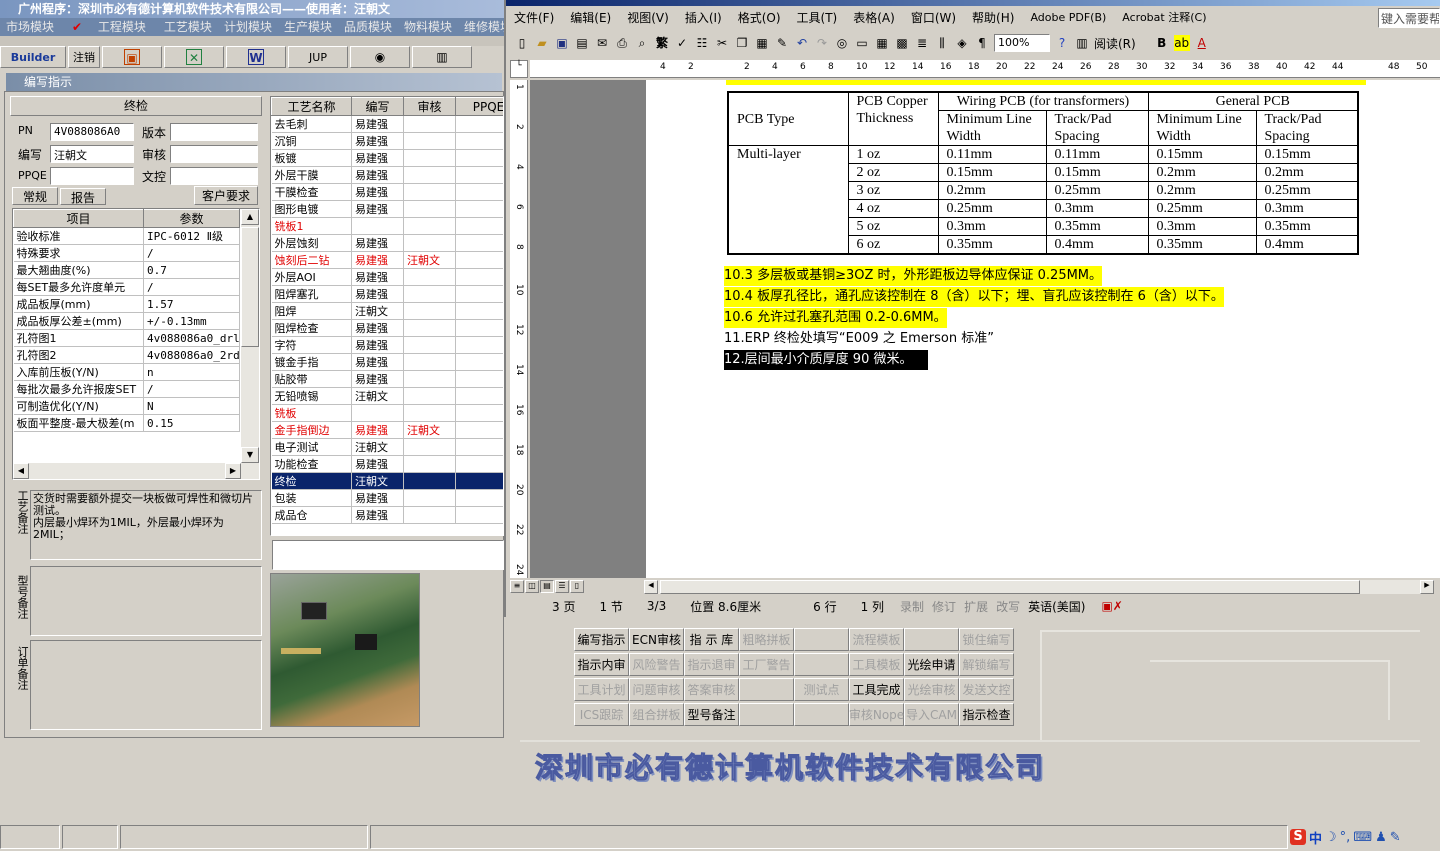  I want to click on doc-line-11: 11.ERP 终检处填写“E009 之 Emerson 标准”, so click(859, 339).